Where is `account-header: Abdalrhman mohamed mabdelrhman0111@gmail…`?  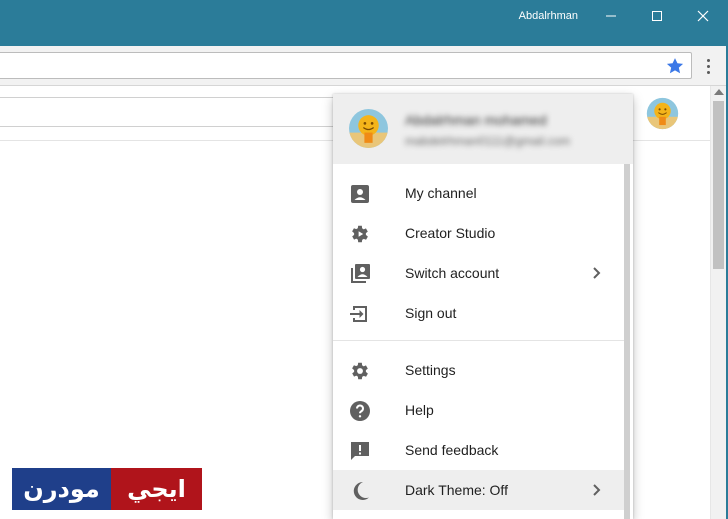
account-header: Abdalrhman mohamed mabdelrhman0111@gmail… is located at coordinates (483, 129).